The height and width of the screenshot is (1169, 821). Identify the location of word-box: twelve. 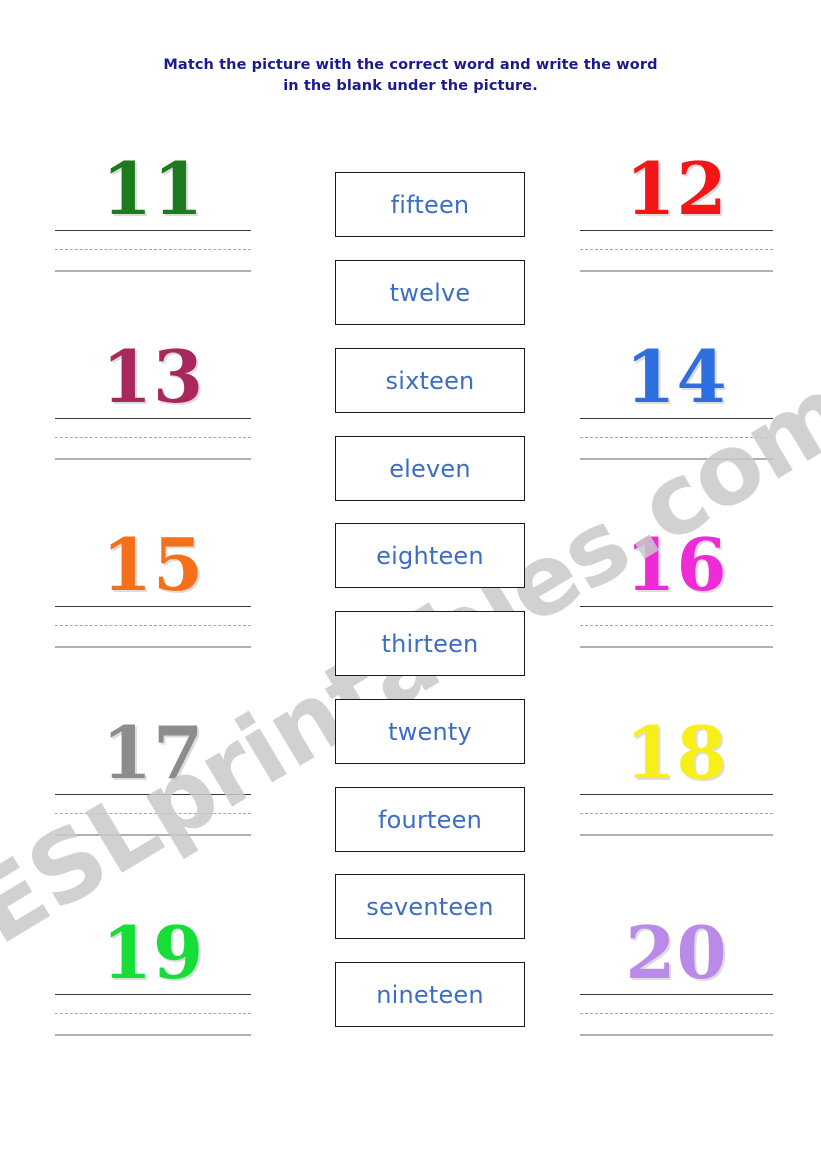
(430, 292).